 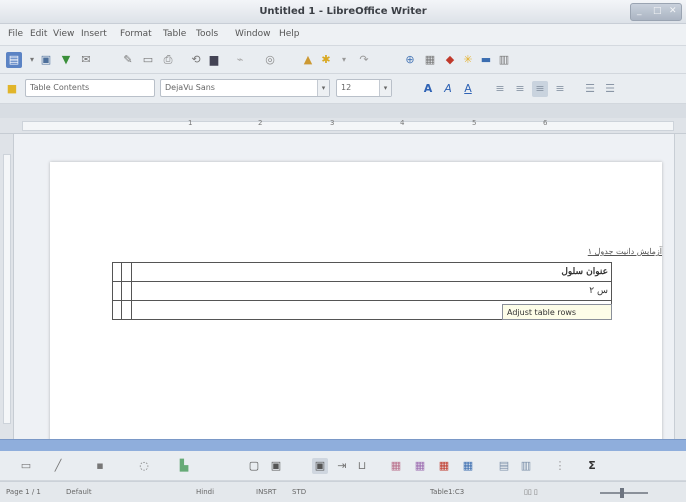 I want to click on bullets-icon: ☰, so click(x=610, y=89).